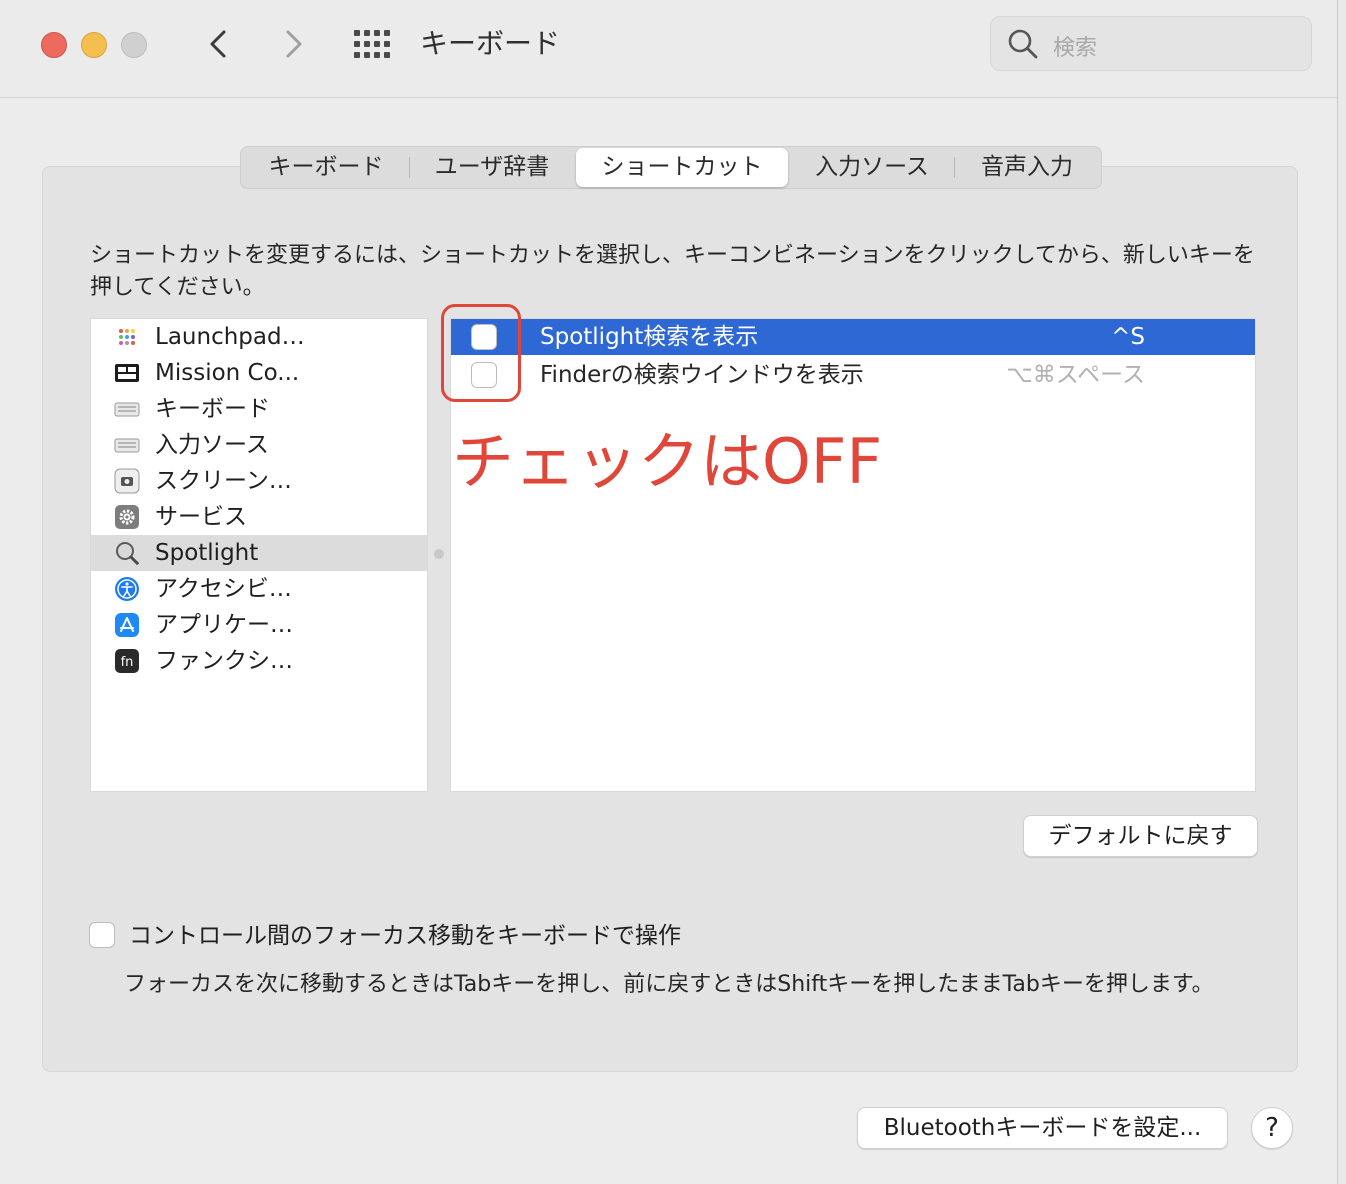 This screenshot has height=1184, width=1346. What do you see at coordinates (218, 44) in the screenshot?
I see `chevron-left-icon` at bounding box center [218, 44].